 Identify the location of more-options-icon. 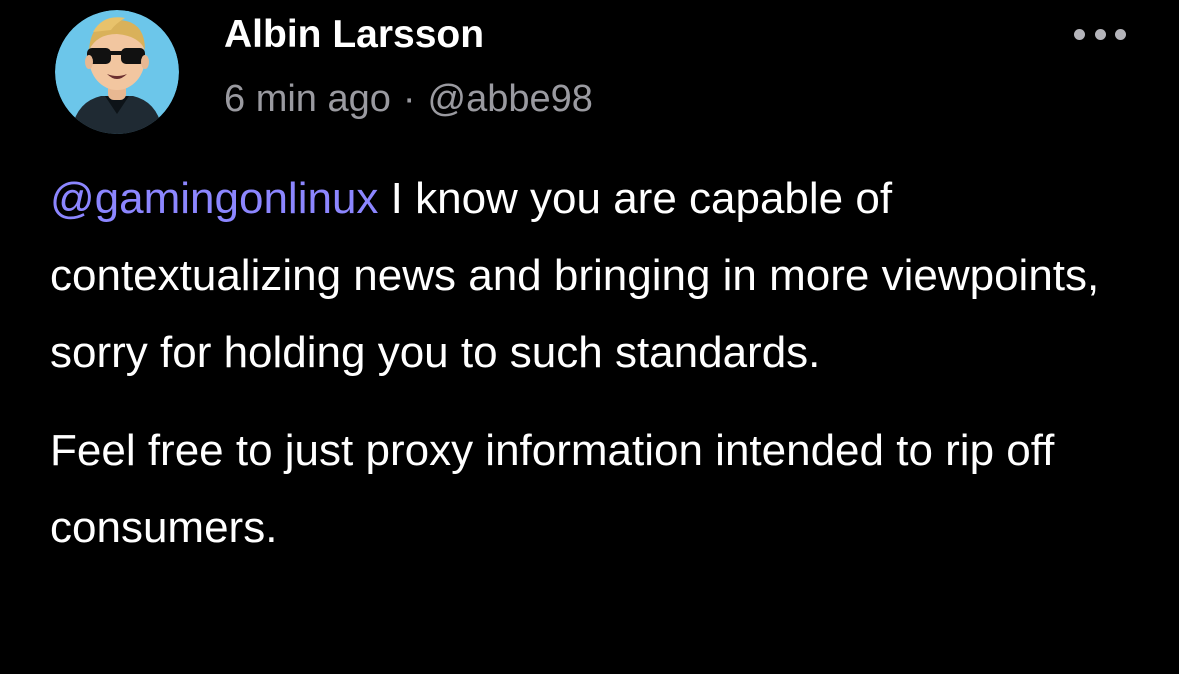
(1079, 34).